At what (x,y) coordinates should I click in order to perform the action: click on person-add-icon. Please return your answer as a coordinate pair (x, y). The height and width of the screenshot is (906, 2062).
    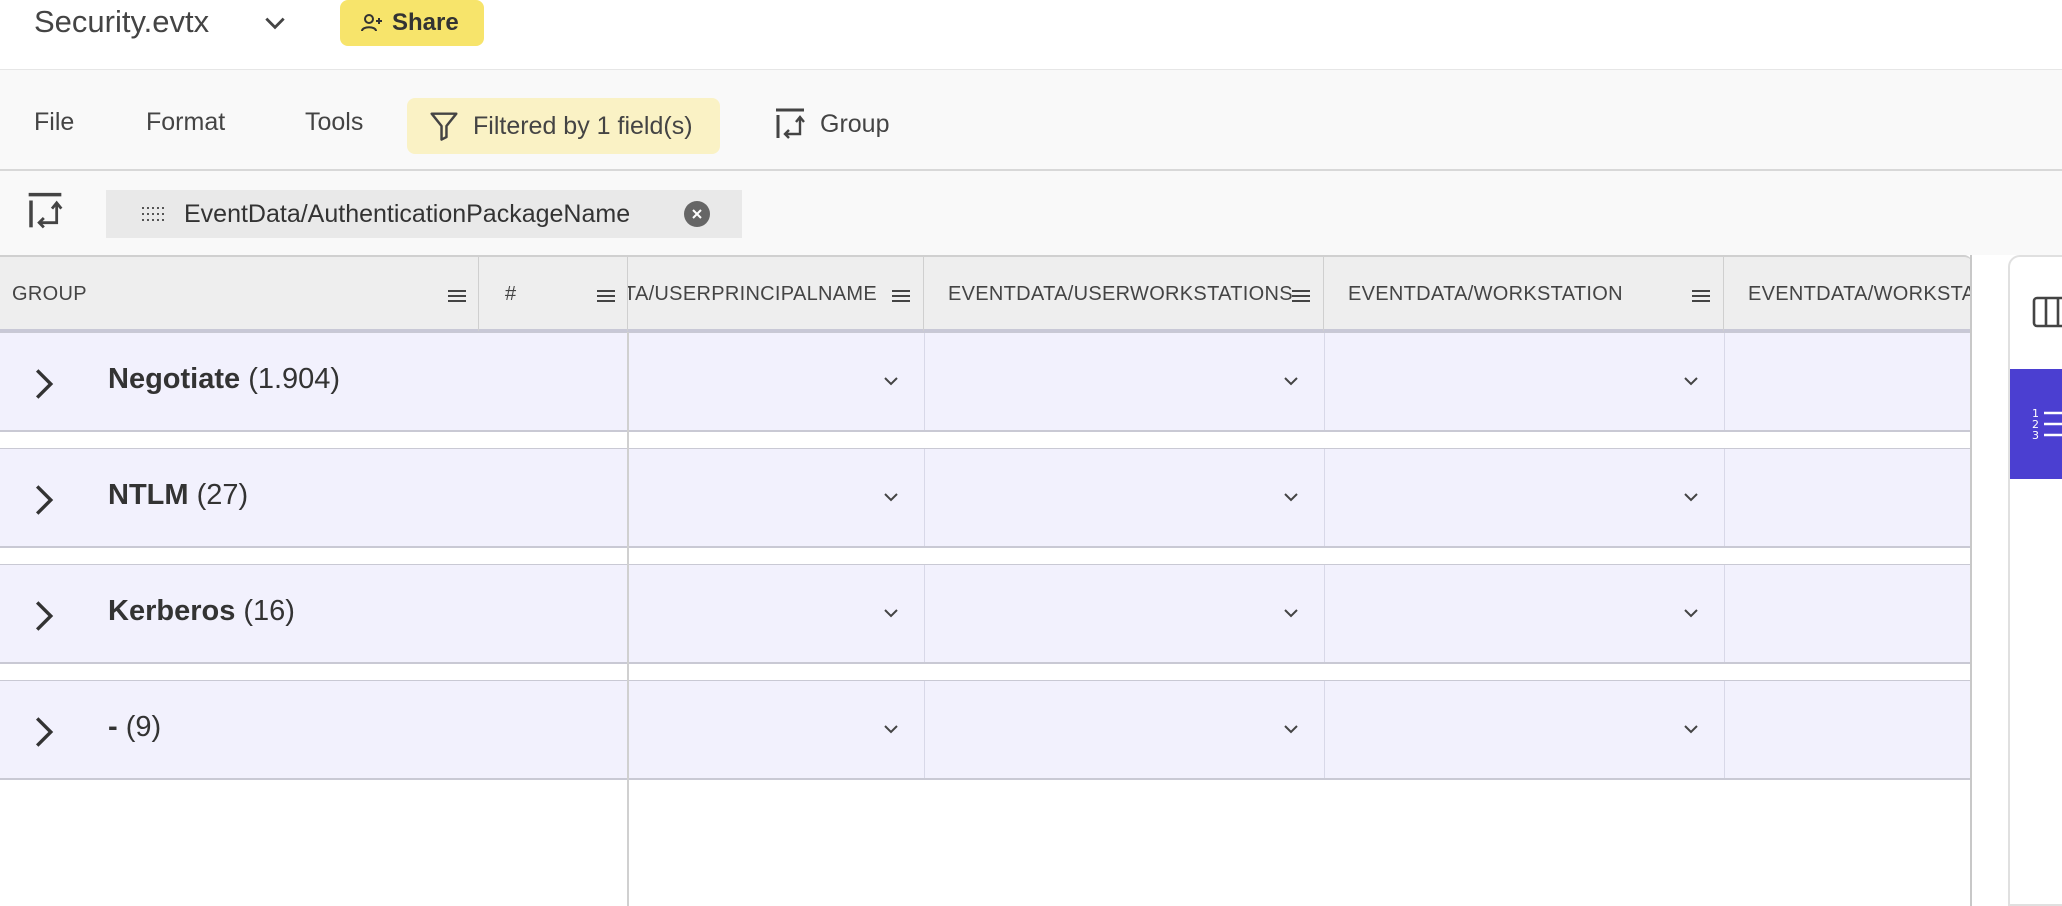
    Looking at the image, I should click on (371, 23).